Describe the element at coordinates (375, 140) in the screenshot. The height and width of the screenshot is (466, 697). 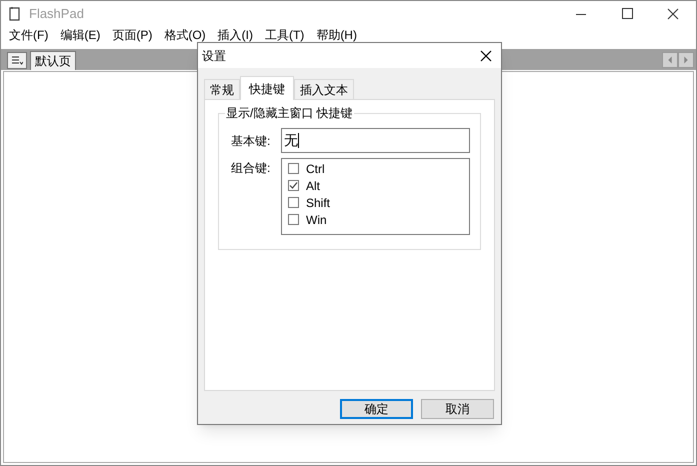
I see `base-key-field: 无` at that location.